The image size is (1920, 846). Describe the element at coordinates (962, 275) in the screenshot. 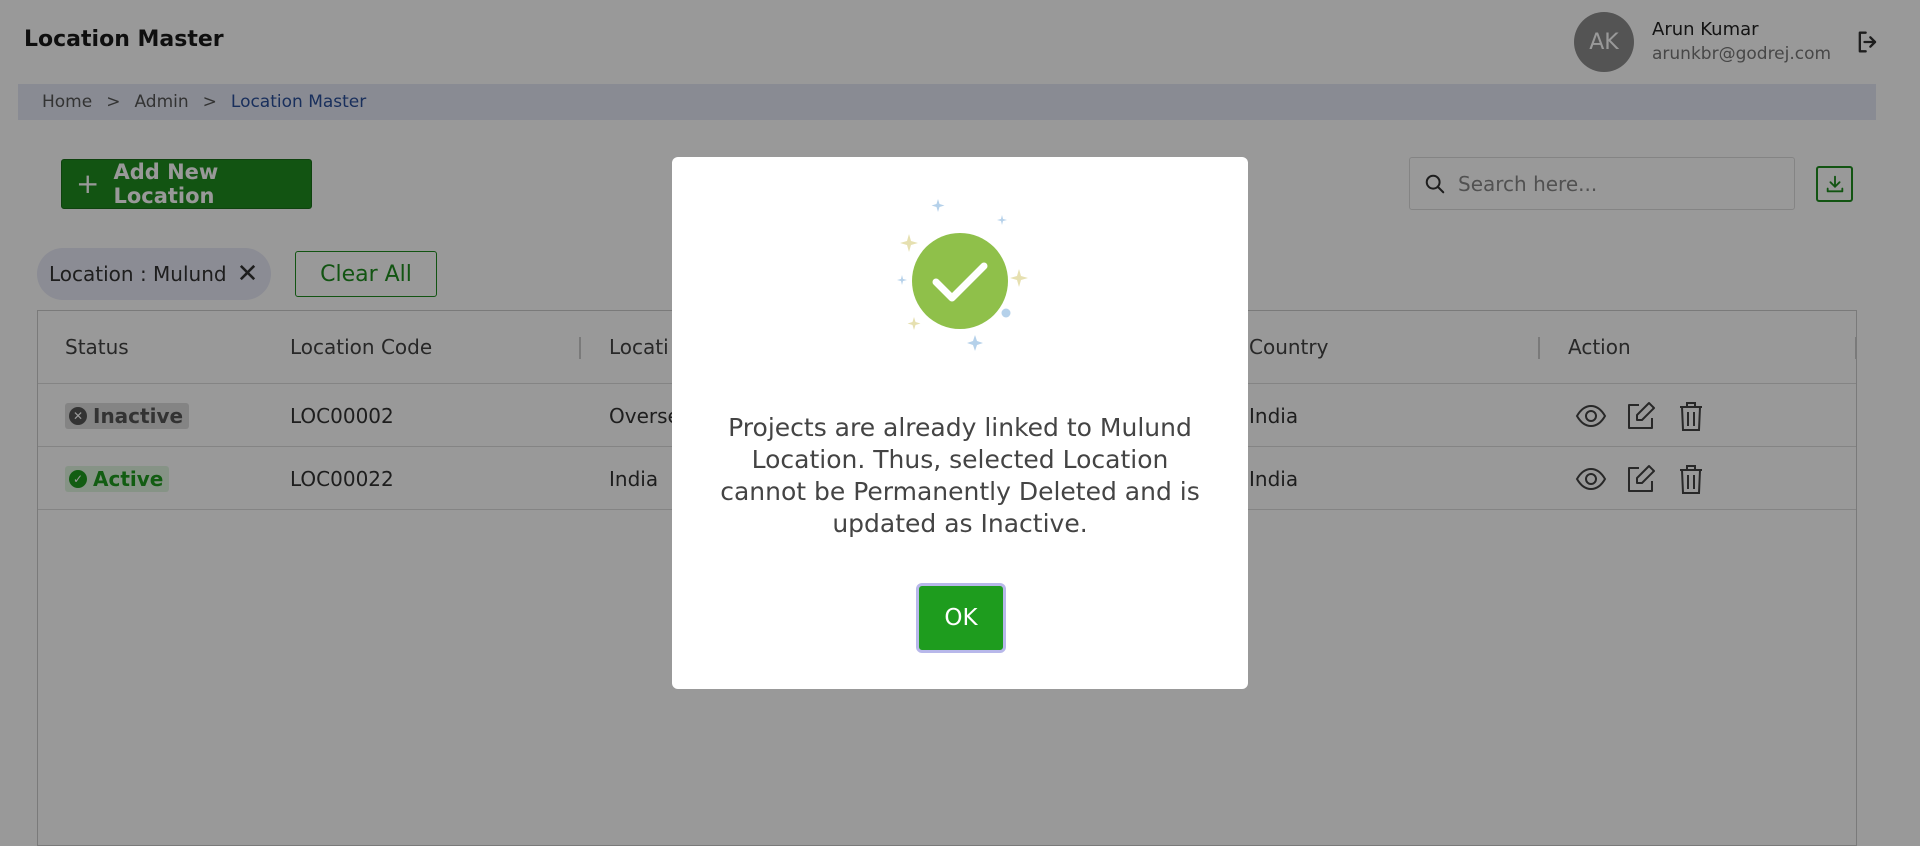

I see `success-check-icon` at that location.